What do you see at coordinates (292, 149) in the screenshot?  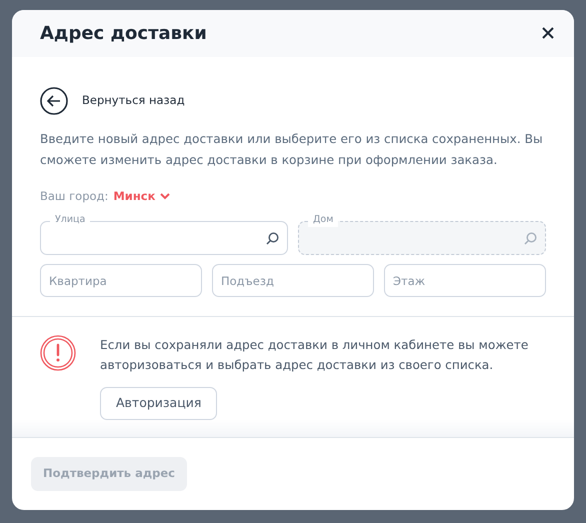 I see `intro-text: Введите новый адрес доставки или выберите его из списка сохраненных. Вы сможете изменить адрес доставки в корзине при оформлении заказа.` at bounding box center [292, 149].